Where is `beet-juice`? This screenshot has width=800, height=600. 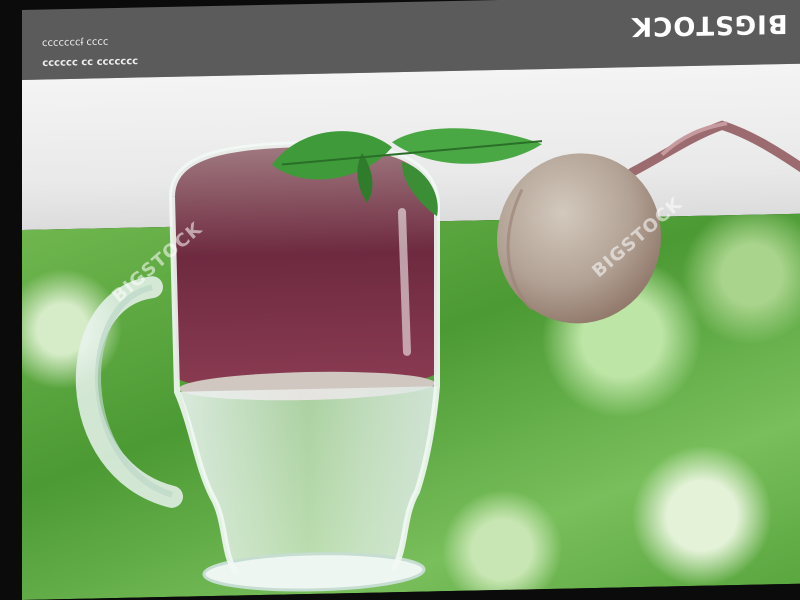
beet-juice is located at coordinates (304, 267).